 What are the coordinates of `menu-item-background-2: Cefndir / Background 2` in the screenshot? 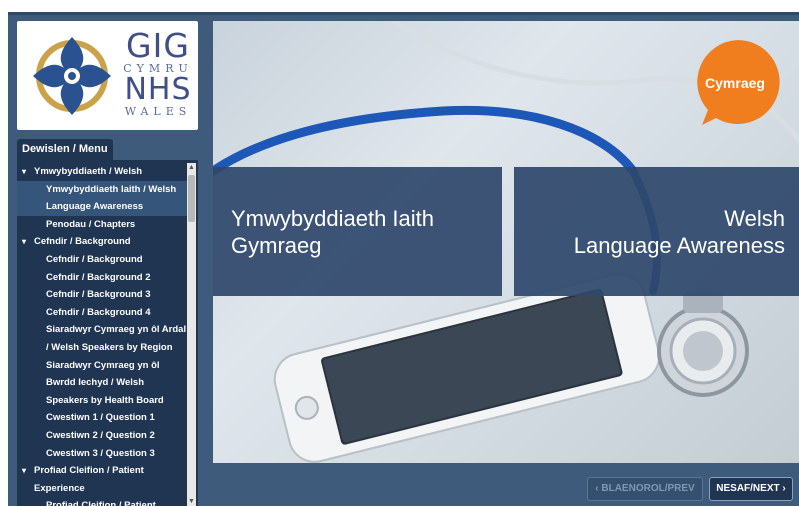 It's located at (102, 278).